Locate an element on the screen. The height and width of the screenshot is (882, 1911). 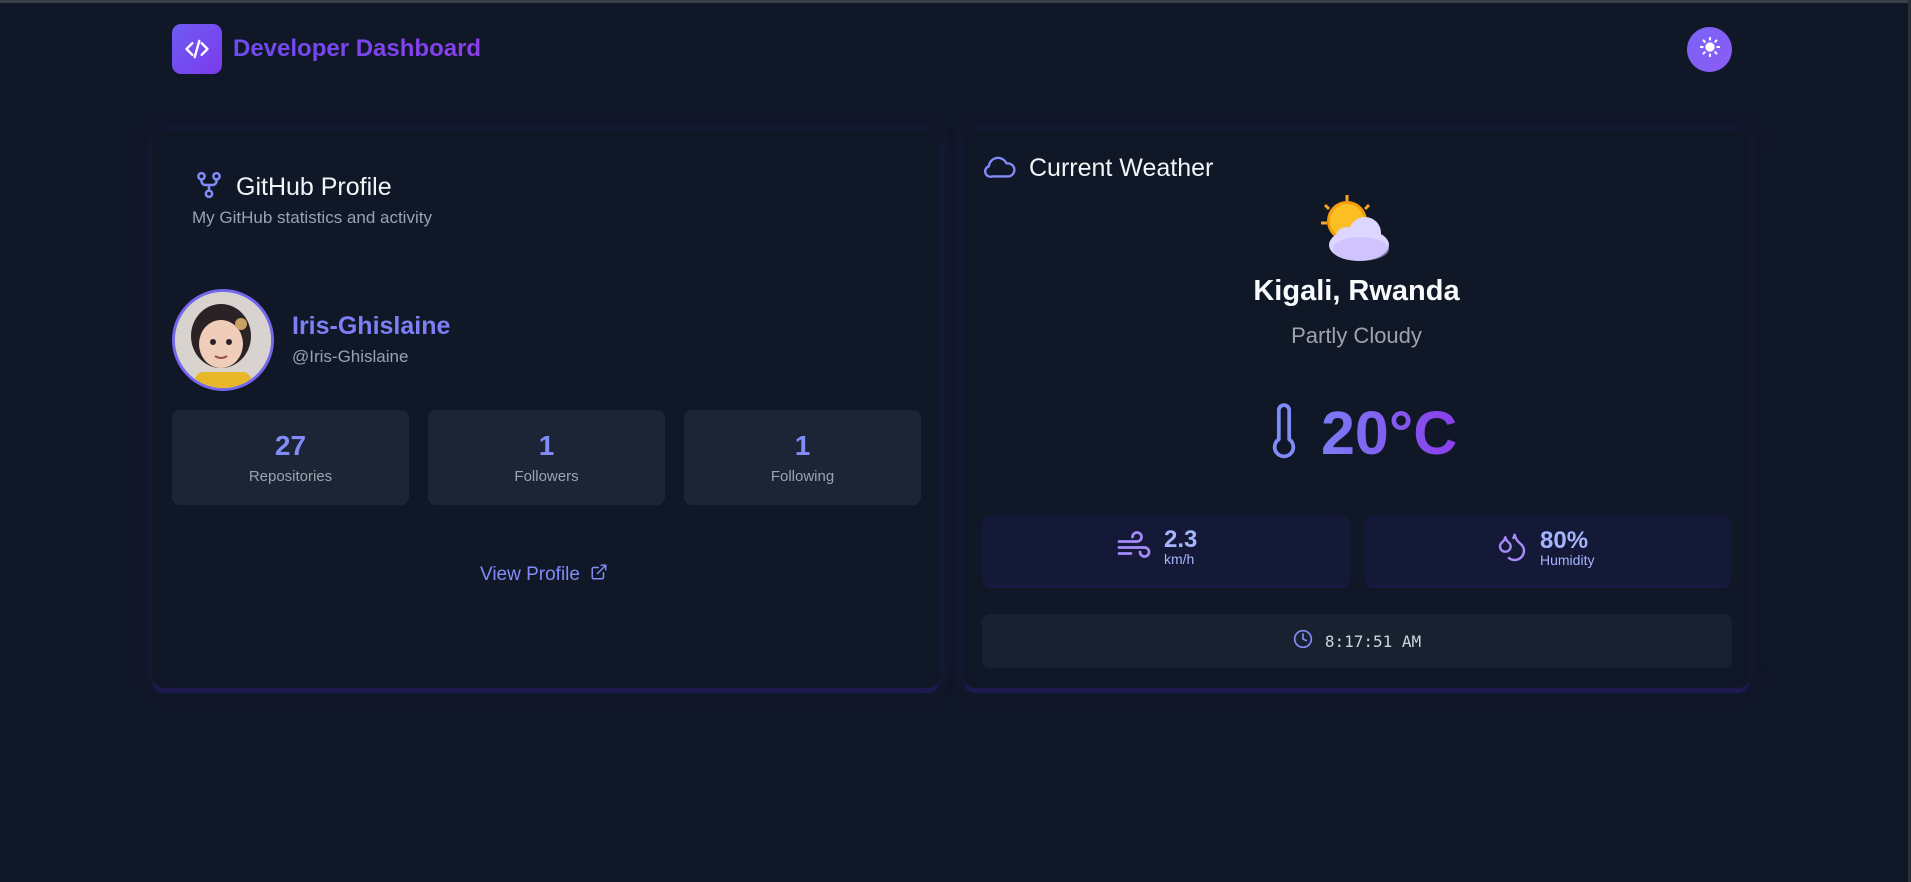
temperature-row: 20°C is located at coordinates (1363, 433).